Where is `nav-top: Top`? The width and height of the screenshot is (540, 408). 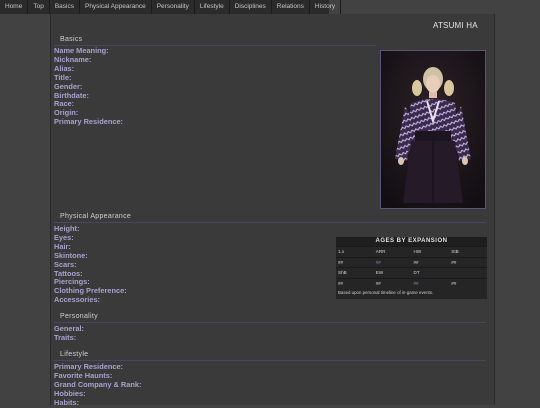 nav-top: Top is located at coordinates (39, 7).